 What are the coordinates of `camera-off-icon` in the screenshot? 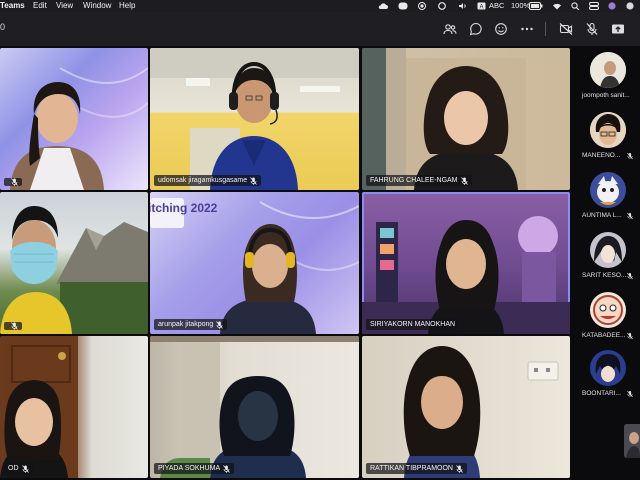 It's located at (566, 29).